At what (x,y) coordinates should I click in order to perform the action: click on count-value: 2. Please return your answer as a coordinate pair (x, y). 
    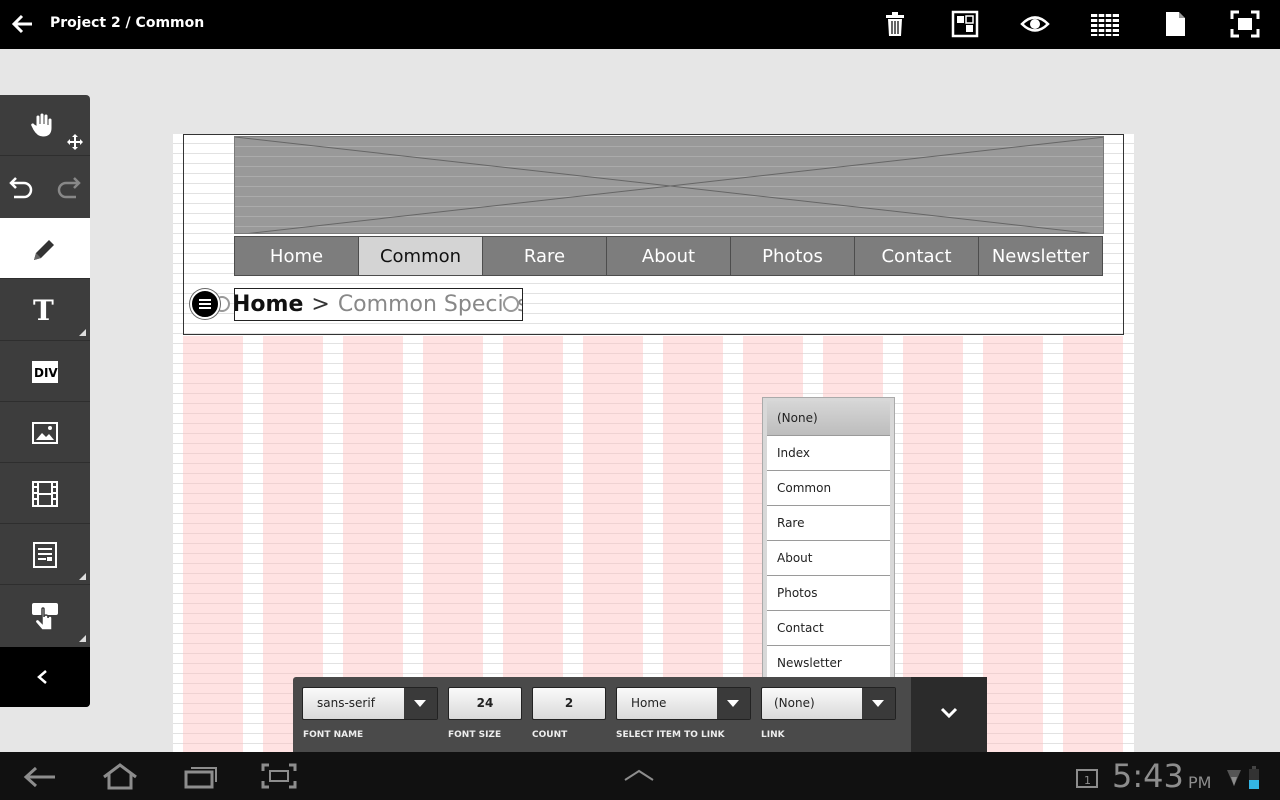
    Looking at the image, I should click on (569, 703).